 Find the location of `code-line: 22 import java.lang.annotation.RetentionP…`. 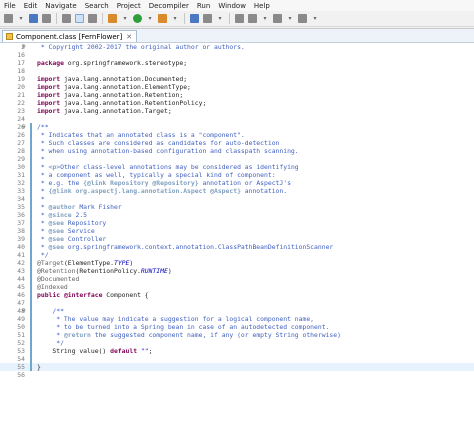

code-line: 22 import java.lang.annotation.RetentionP… is located at coordinates (237, 103).